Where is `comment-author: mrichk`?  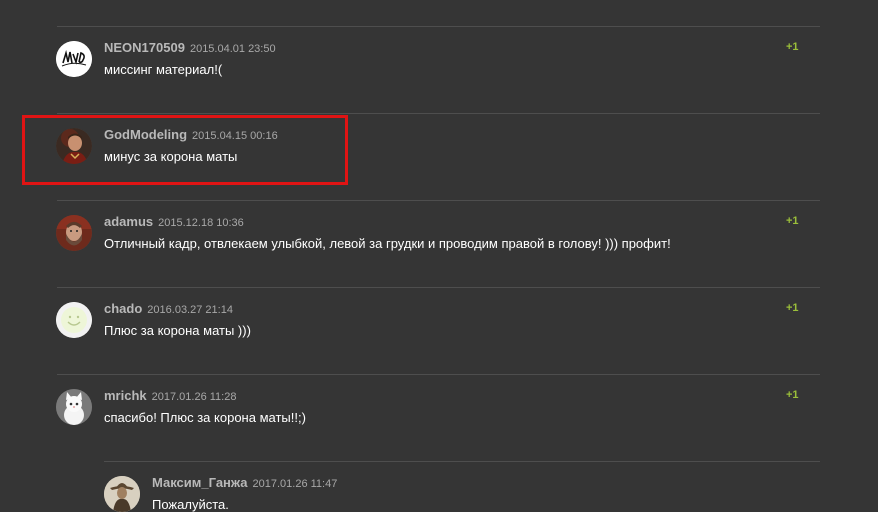
comment-author: mrichk is located at coordinates (125, 395).